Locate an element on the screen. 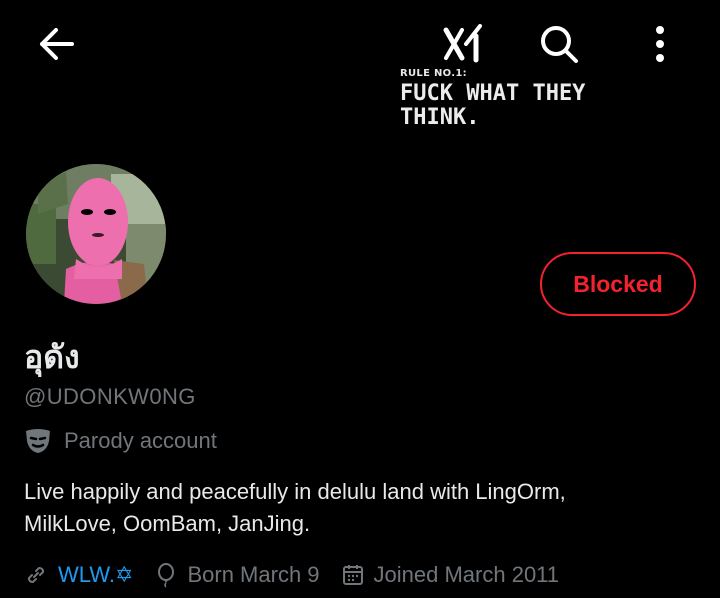 The width and height of the screenshot is (720, 598). avatar-image is located at coordinates (96, 234).